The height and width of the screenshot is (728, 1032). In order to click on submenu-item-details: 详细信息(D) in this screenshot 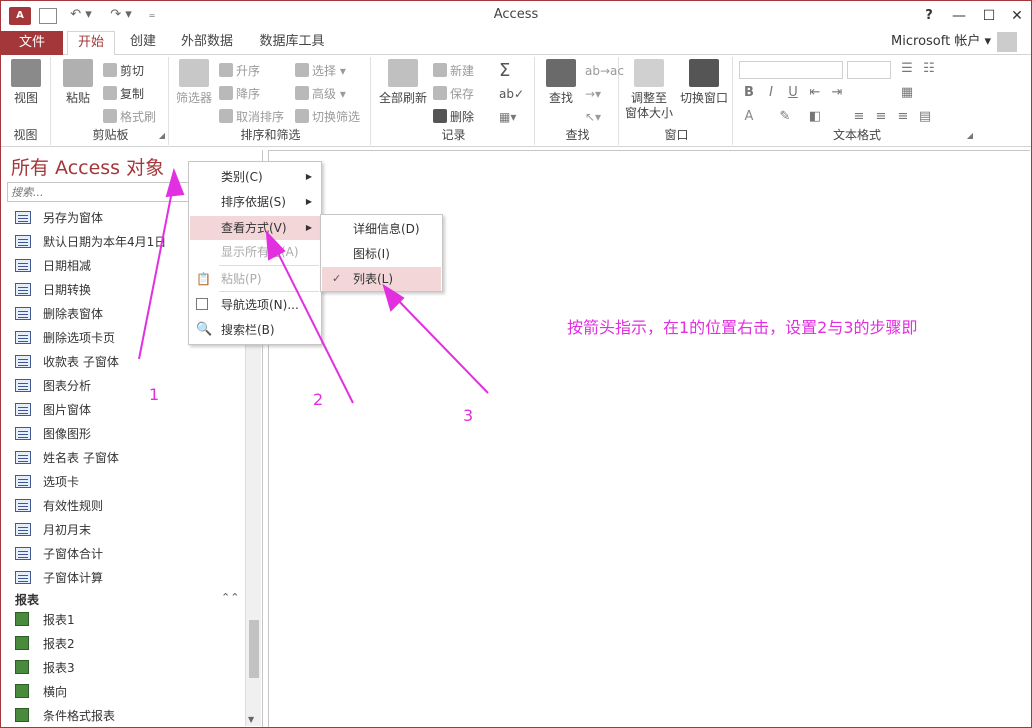, I will do `click(381, 229)`.